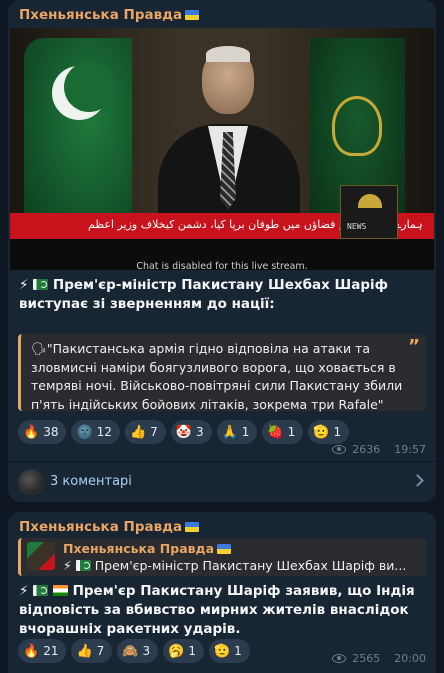 The width and height of the screenshot is (444, 673). Describe the element at coordinates (78, 138) in the screenshot. I see `pakistan-flag-backdrop` at that location.